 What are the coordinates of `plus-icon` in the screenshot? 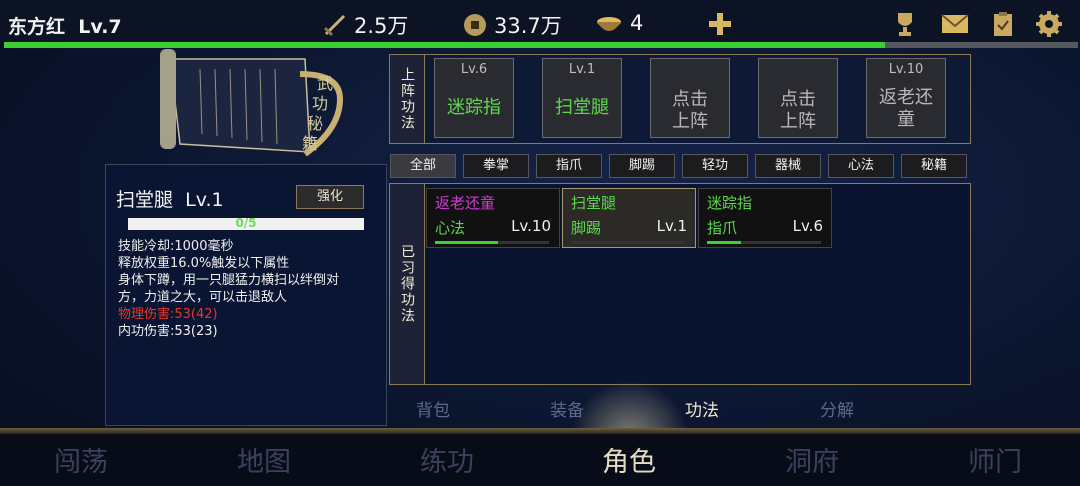 It's located at (720, 24).